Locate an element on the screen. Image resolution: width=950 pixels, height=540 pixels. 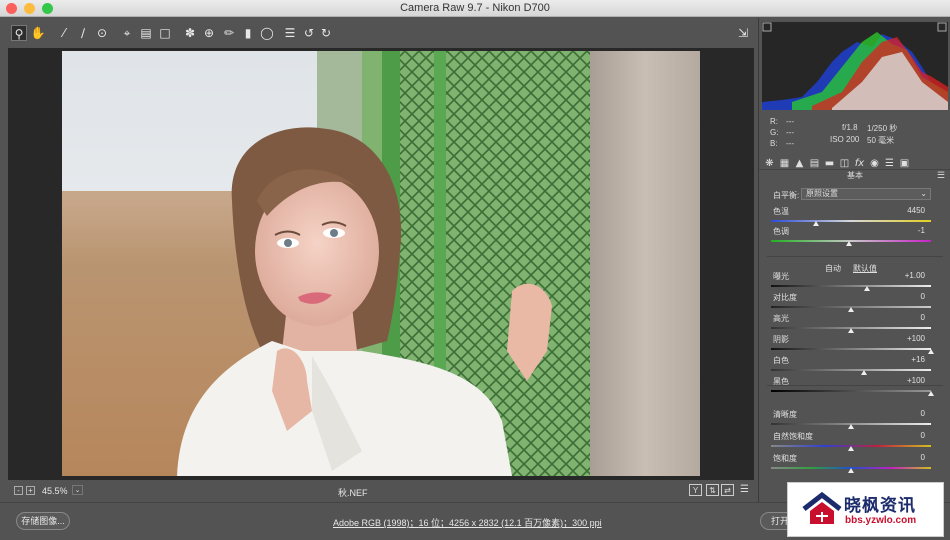
transform-icon: □ is located at coordinates (165, 33).